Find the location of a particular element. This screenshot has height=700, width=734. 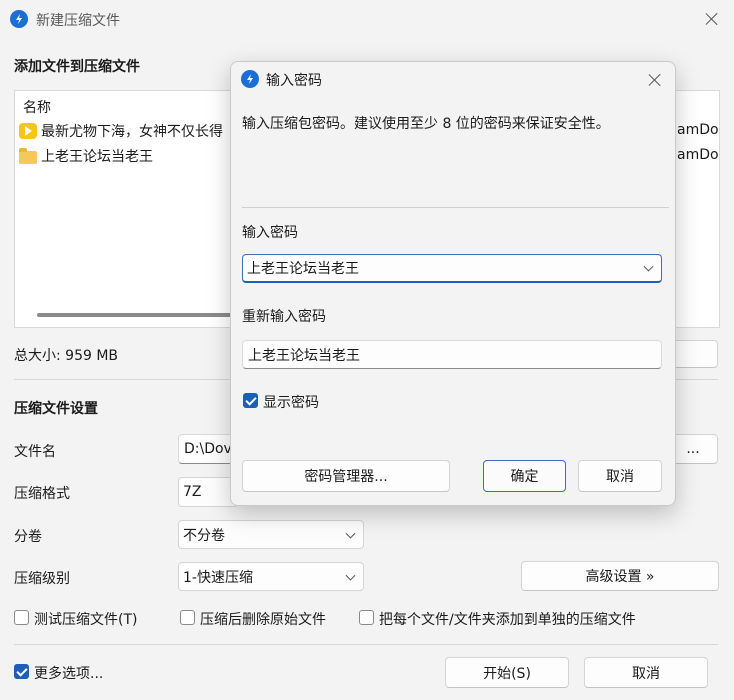

list-item: 最新尤物下海，女神不仅长得 is located at coordinates (121, 131).